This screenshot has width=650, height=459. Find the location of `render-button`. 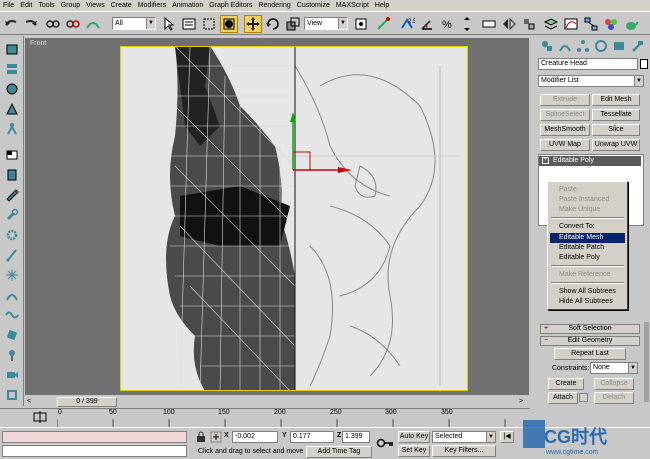

render-button is located at coordinates (631, 24).